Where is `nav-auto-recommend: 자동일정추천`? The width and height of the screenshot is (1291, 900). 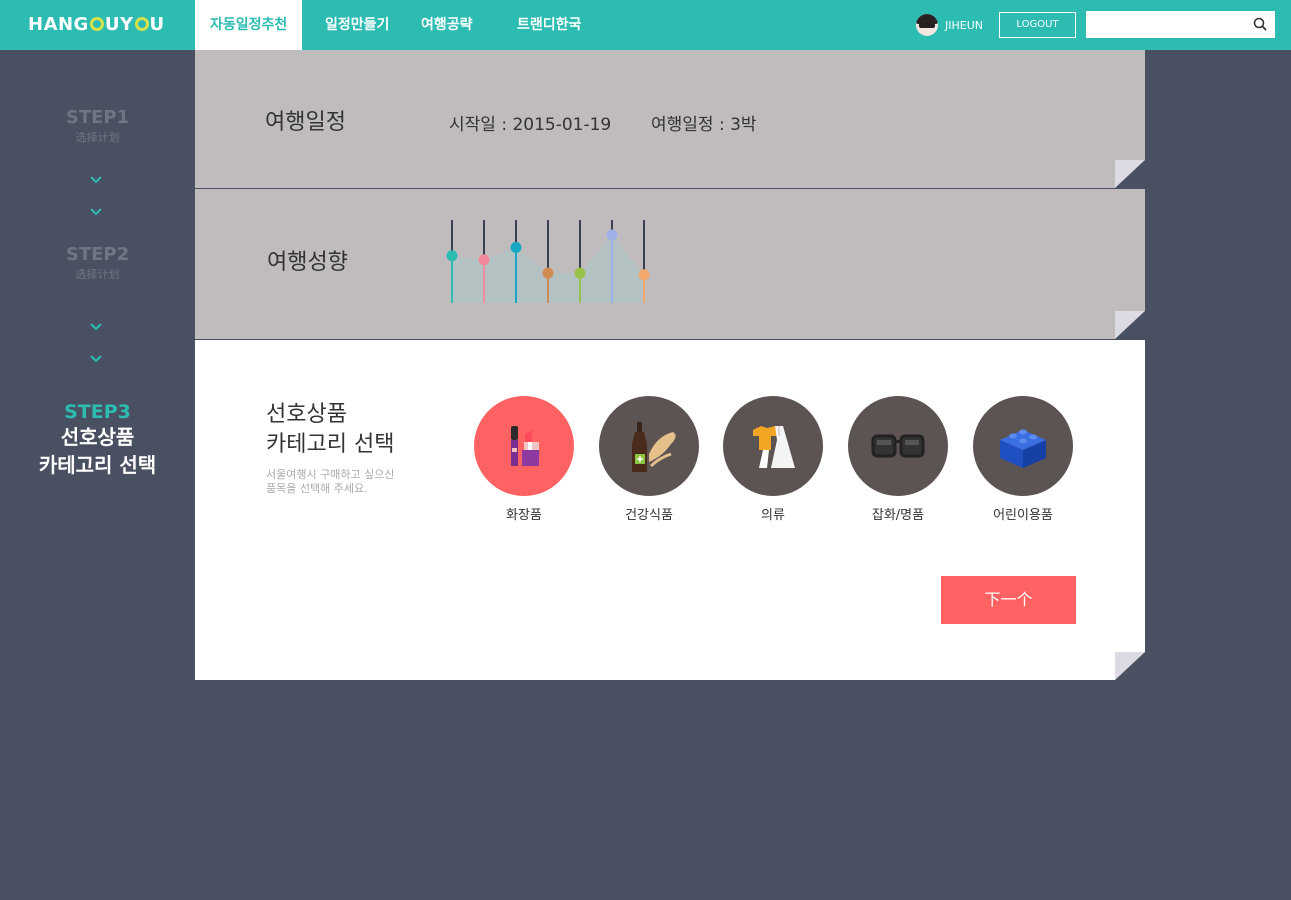 nav-auto-recommend: 자동일정추천 is located at coordinates (248, 25).